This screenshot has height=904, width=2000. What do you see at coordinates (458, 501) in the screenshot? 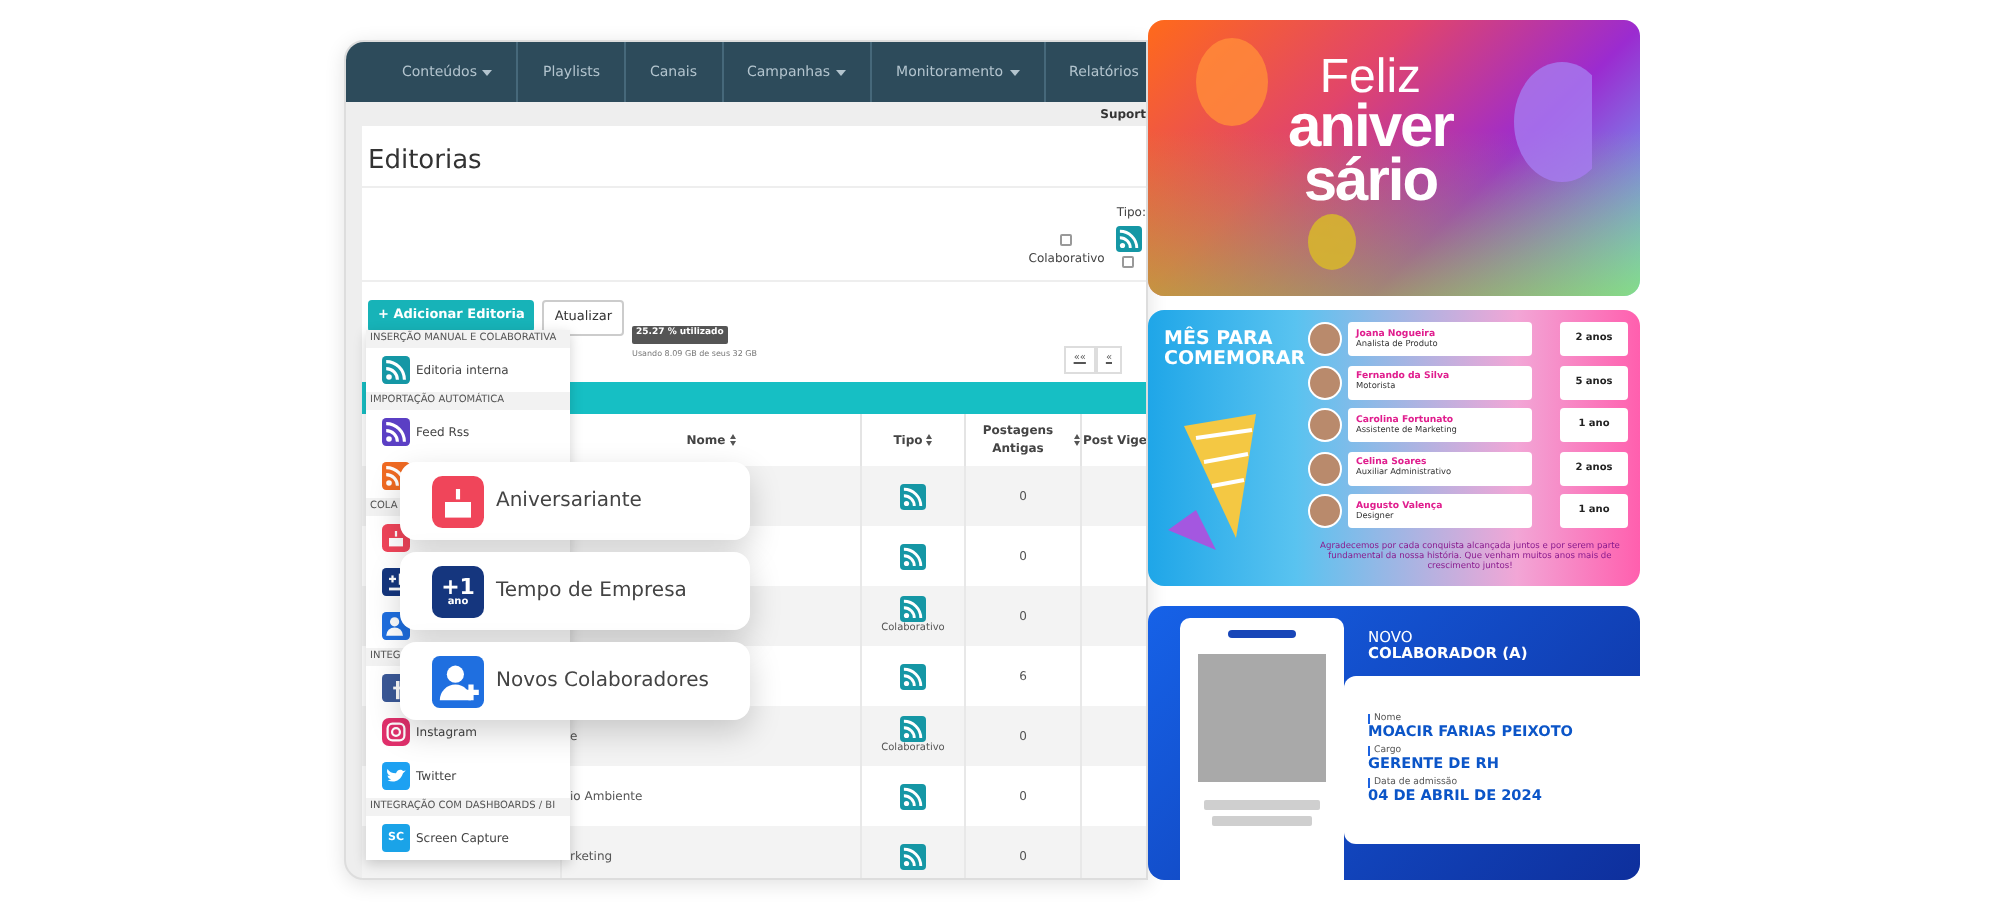
I see `cake-icon` at bounding box center [458, 501].